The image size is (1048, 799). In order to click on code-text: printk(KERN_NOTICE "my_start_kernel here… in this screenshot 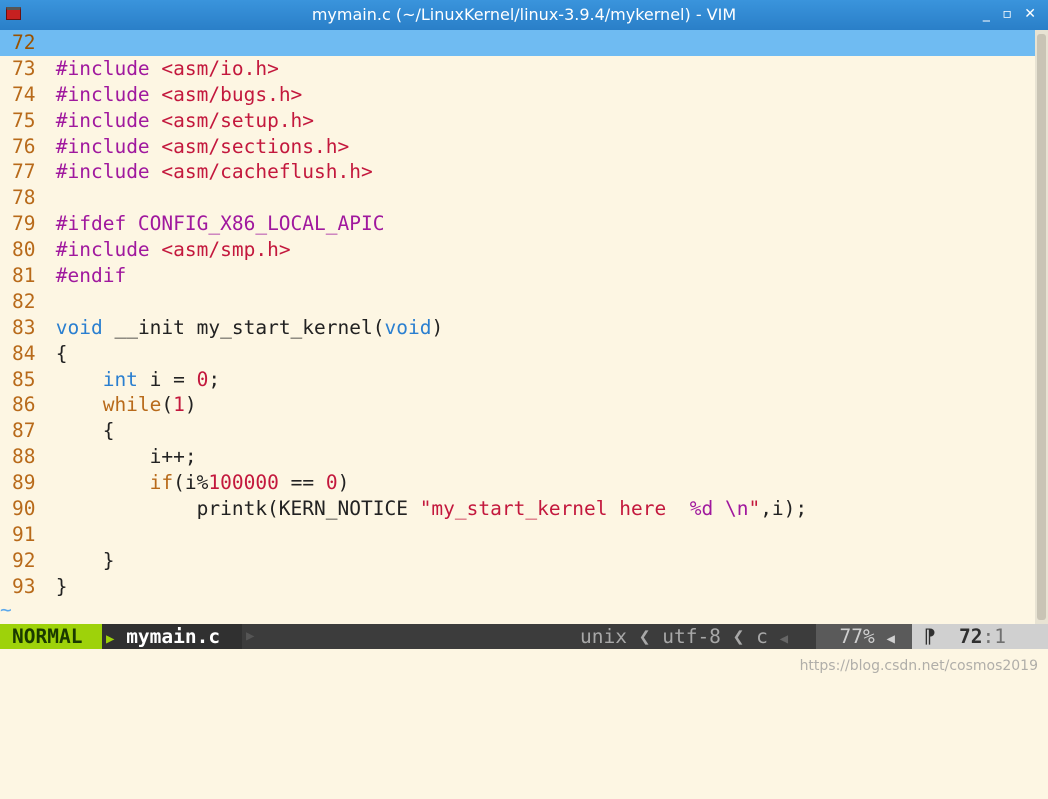, I will do `click(426, 509)`.